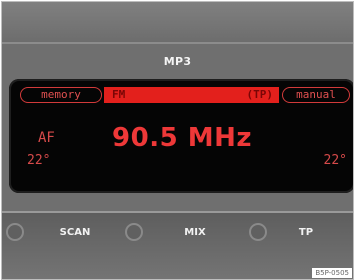 This screenshot has width=354, height=280. Describe the element at coordinates (177, 23) in the screenshot. I see `panel-top-band` at that location.